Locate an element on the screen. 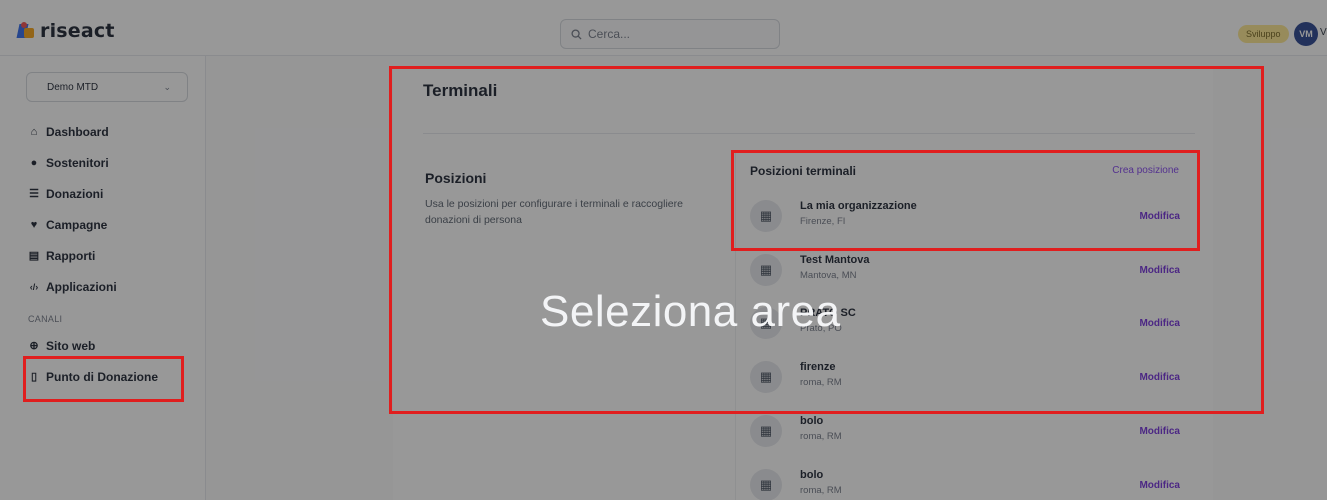  highlight-box-sidebar-item is located at coordinates (103, 379).